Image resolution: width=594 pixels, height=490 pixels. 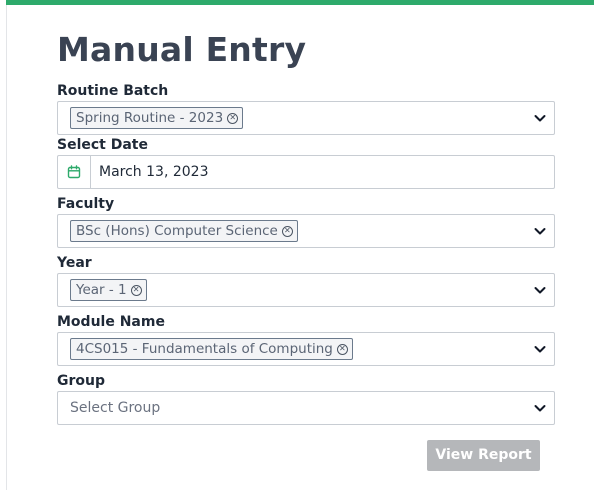 I want to click on year-select: Year - 1 ✕, so click(x=306, y=290).